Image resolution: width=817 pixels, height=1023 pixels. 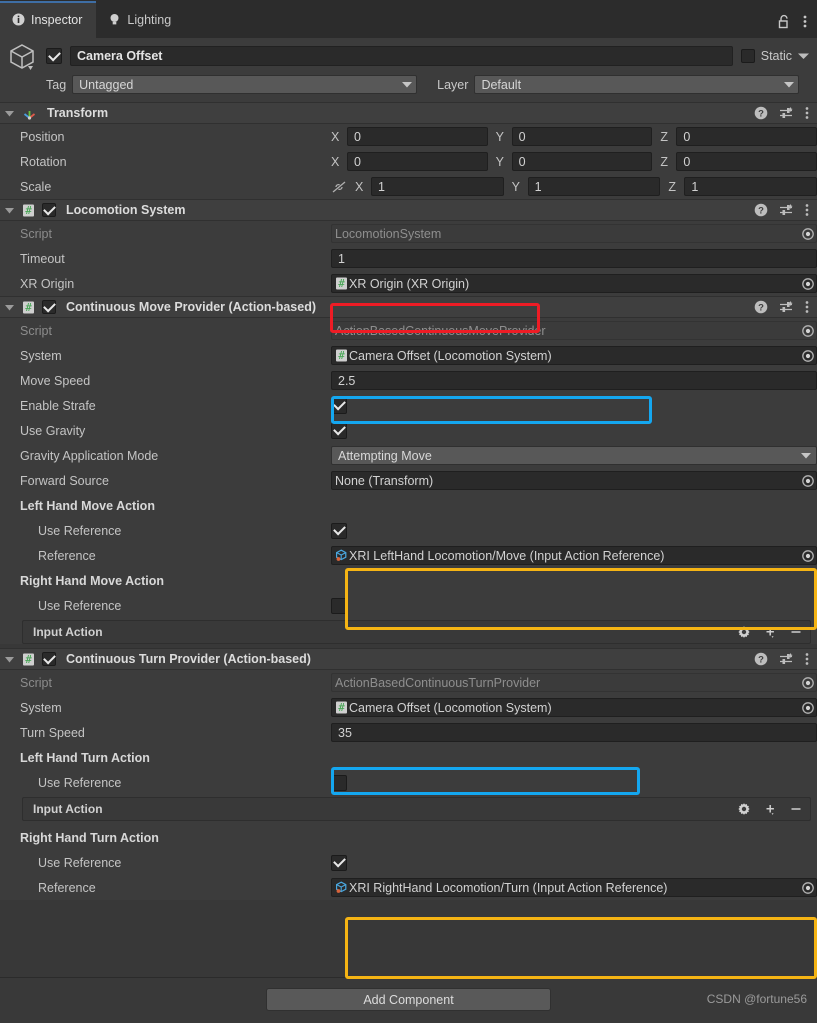 What do you see at coordinates (335, 161) in the screenshot?
I see `axis-label-x: X` at bounding box center [335, 161].